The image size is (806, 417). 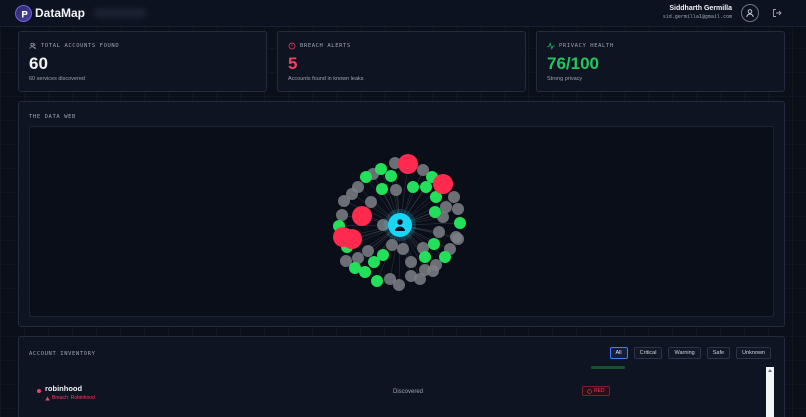 I want to click on filter-unknown: Unknown, so click(x=753, y=353).